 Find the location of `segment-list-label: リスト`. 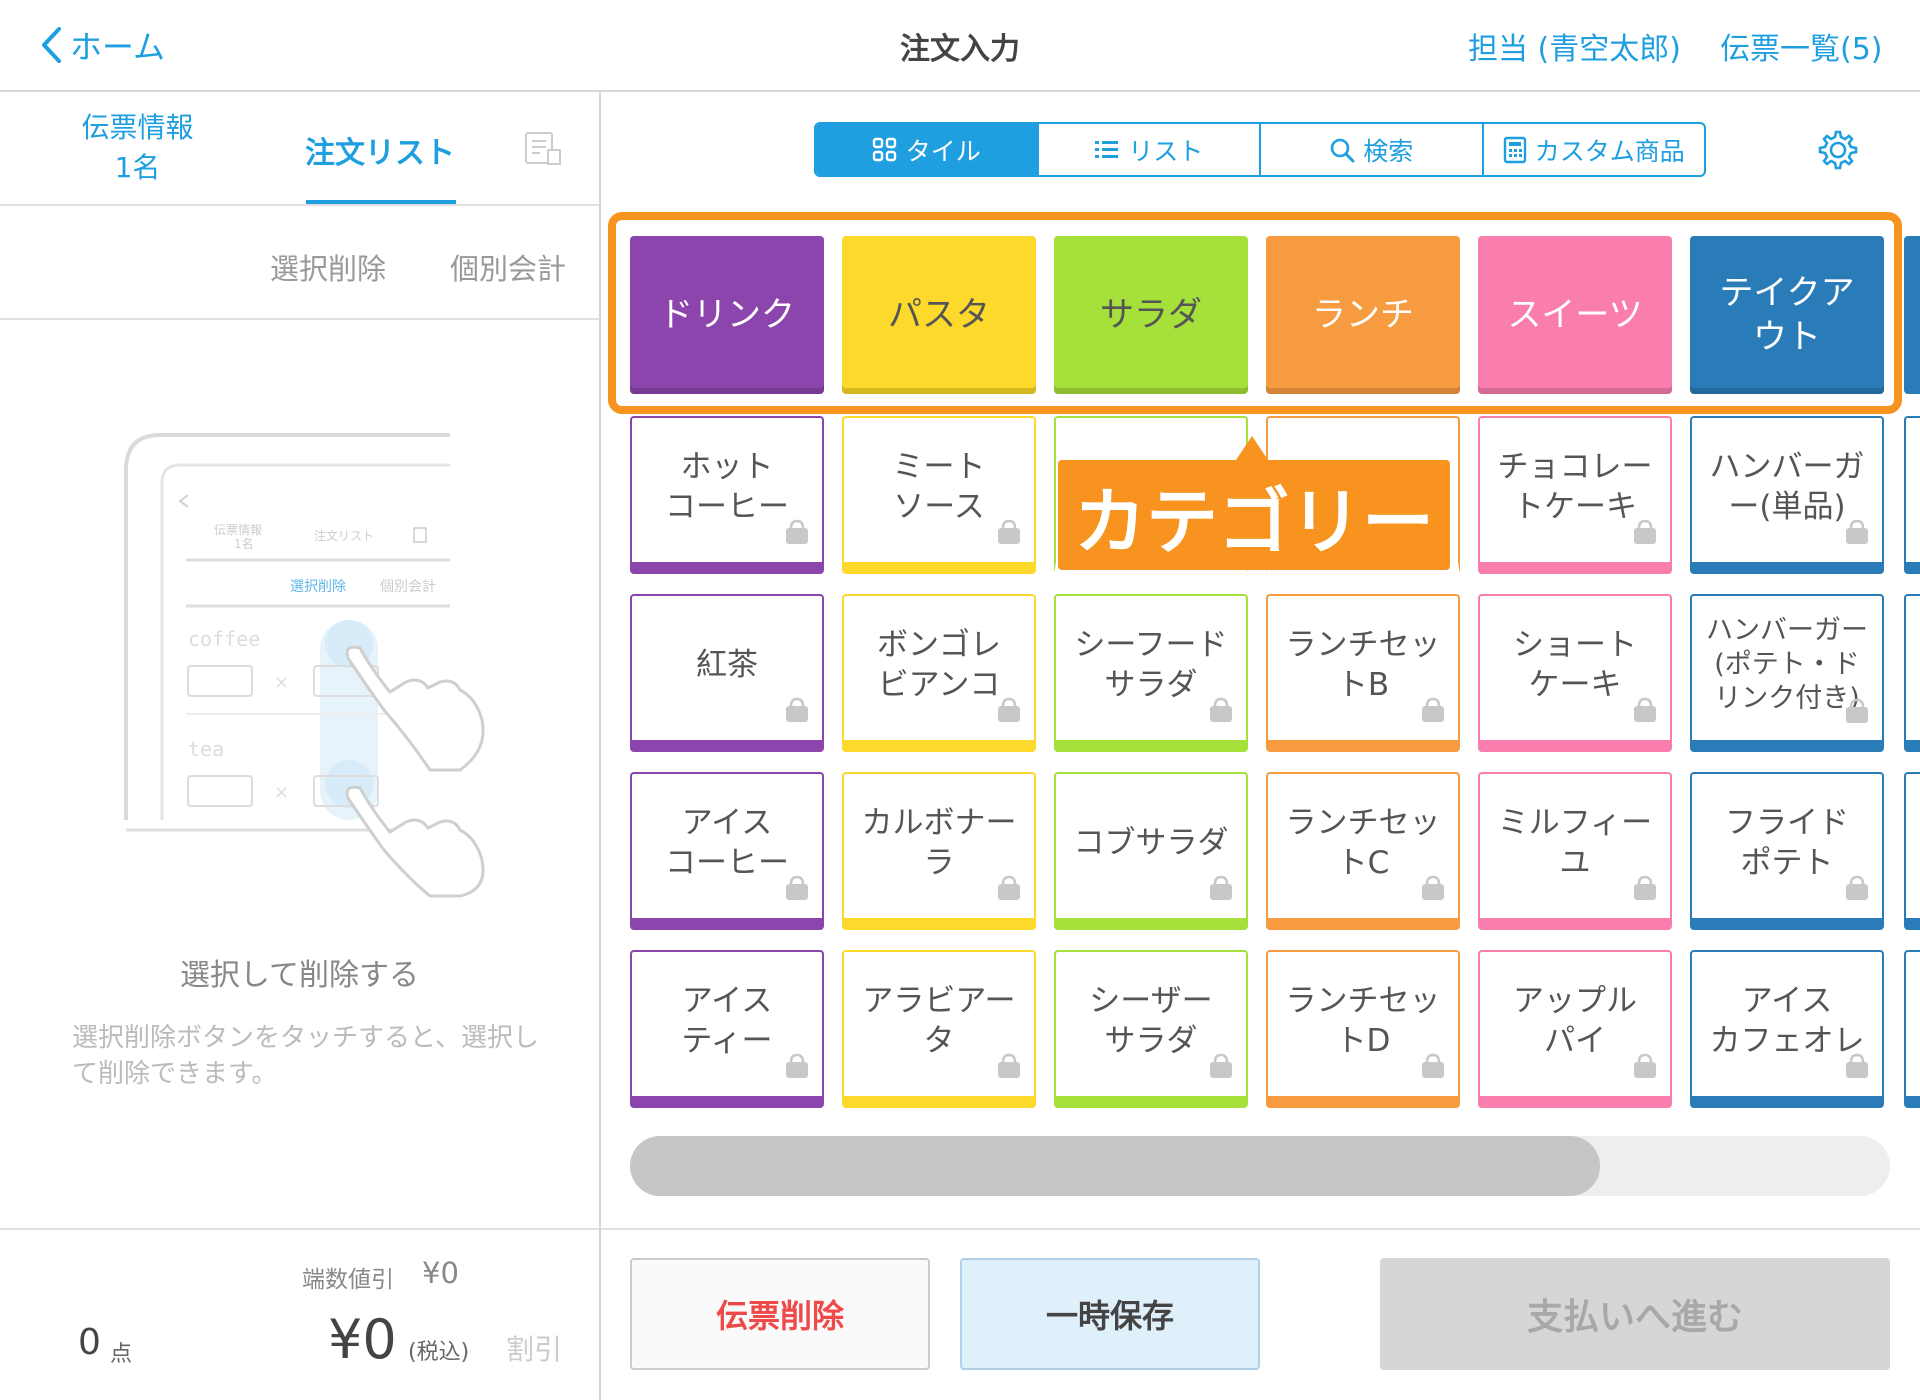

segment-list-label: リスト is located at coordinates (1166, 151).